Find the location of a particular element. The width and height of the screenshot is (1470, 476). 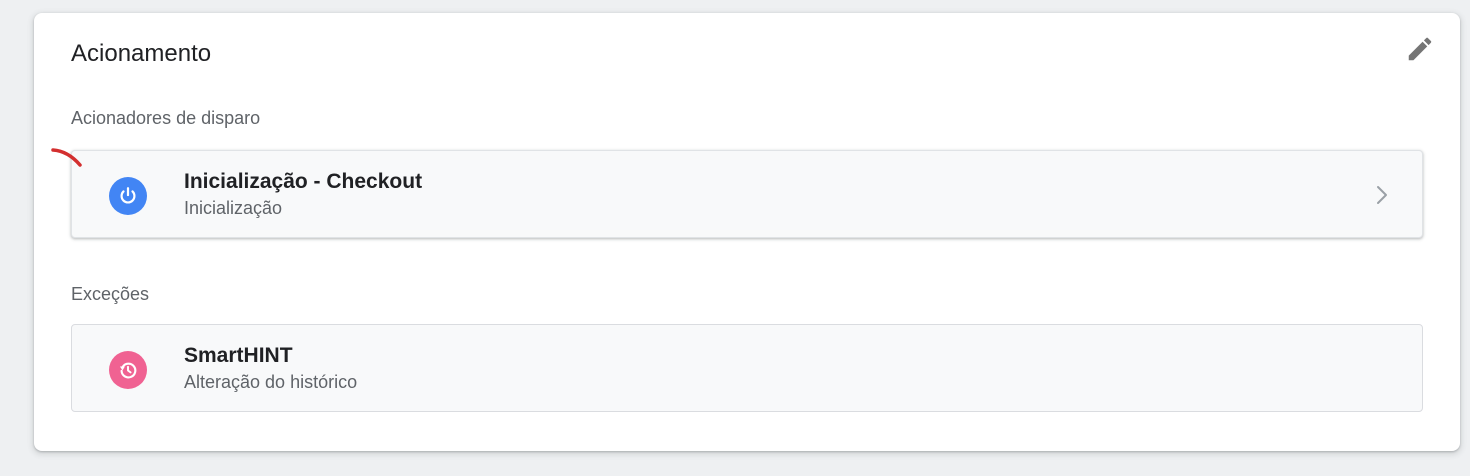

pencil-icon is located at coordinates (1420, 51).